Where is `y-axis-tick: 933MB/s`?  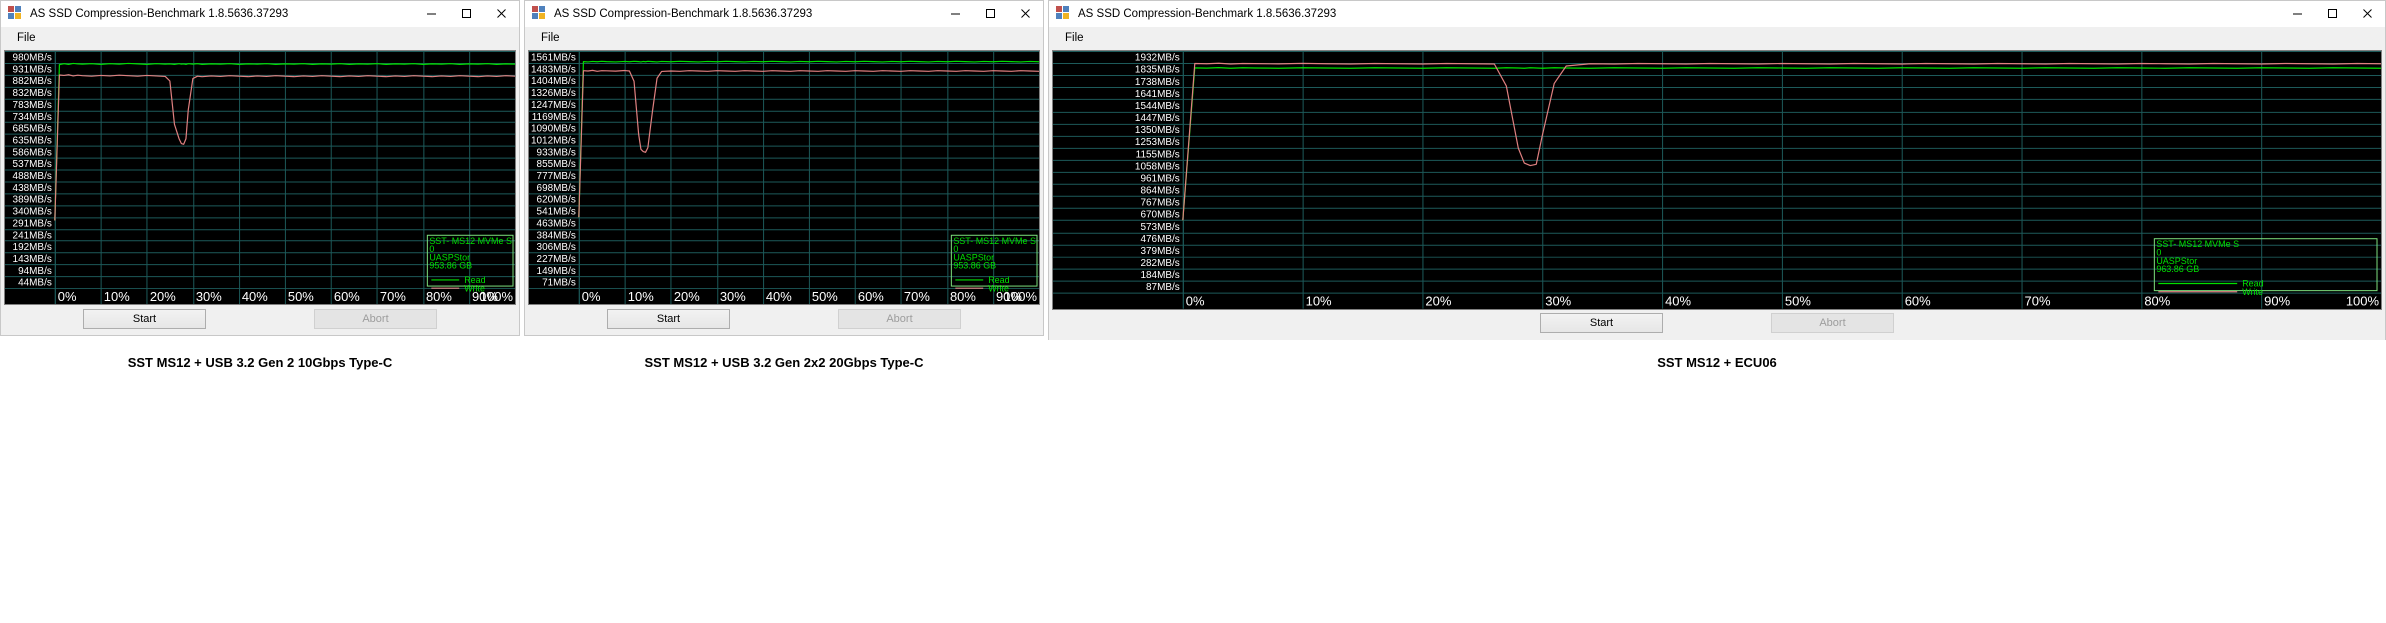 y-axis-tick: 933MB/s is located at coordinates (556, 152).